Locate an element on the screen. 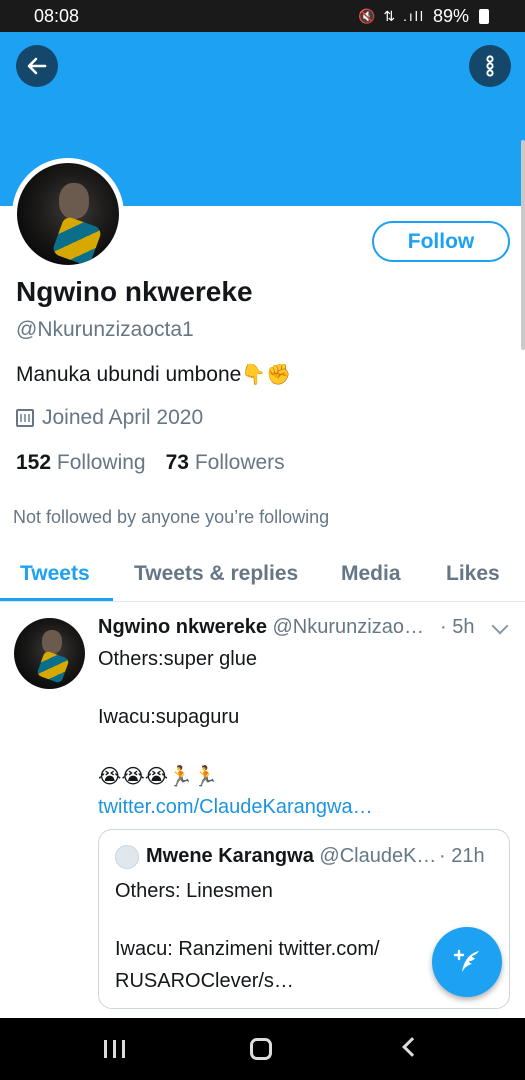  tweet-avatar is located at coordinates (49, 653).